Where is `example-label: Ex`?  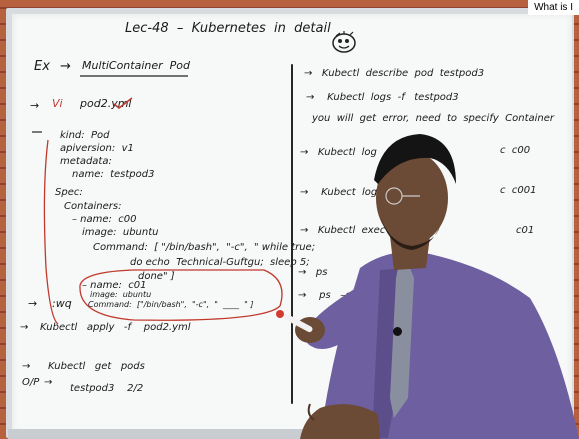 example-label: Ex is located at coordinates (42, 66).